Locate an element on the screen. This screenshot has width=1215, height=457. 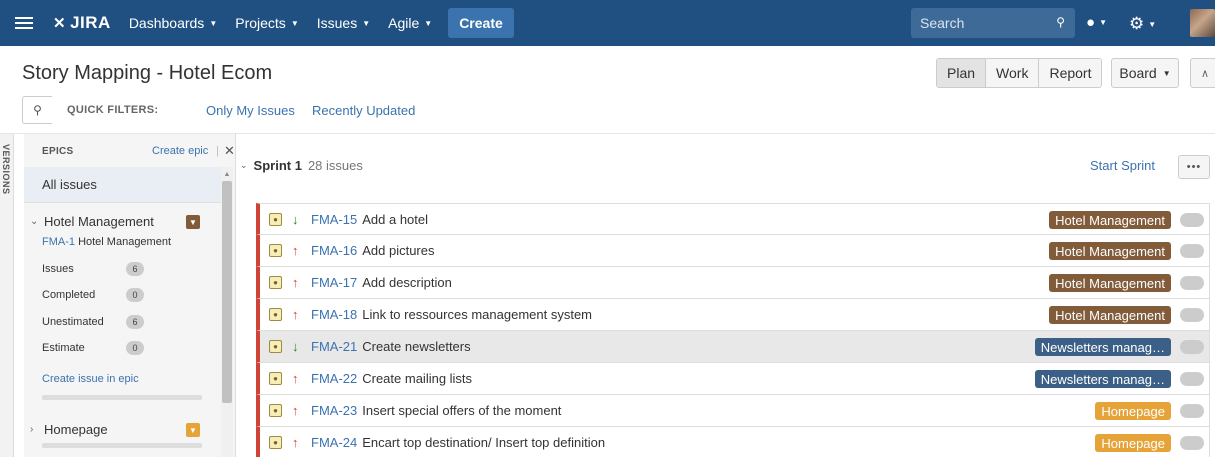
epic-name: Hotel Management is located at coordinates (99, 221).